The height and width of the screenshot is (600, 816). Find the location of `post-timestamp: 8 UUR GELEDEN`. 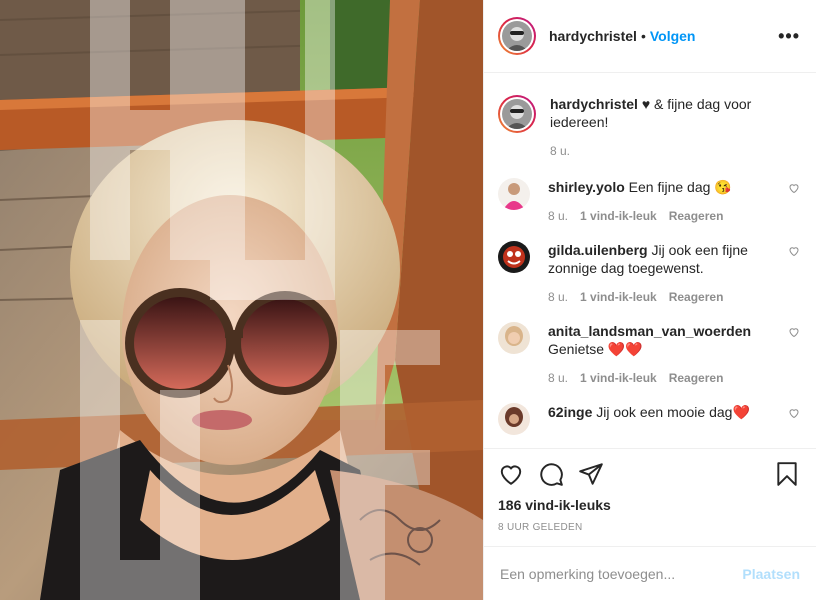

post-timestamp: 8 UUR GELEDEN is located at coordinates (649, 527).